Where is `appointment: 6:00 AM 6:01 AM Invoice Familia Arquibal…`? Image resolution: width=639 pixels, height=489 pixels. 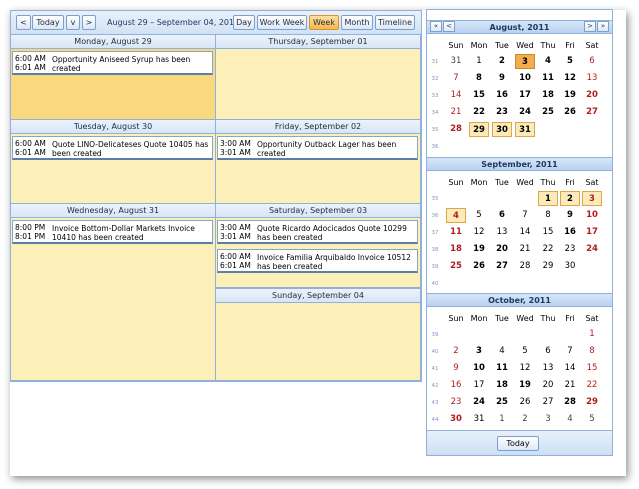 appointment: 6:00 AM 6:01 AM Invoice Familia Arquibal… is located at coordinates (317, 261).